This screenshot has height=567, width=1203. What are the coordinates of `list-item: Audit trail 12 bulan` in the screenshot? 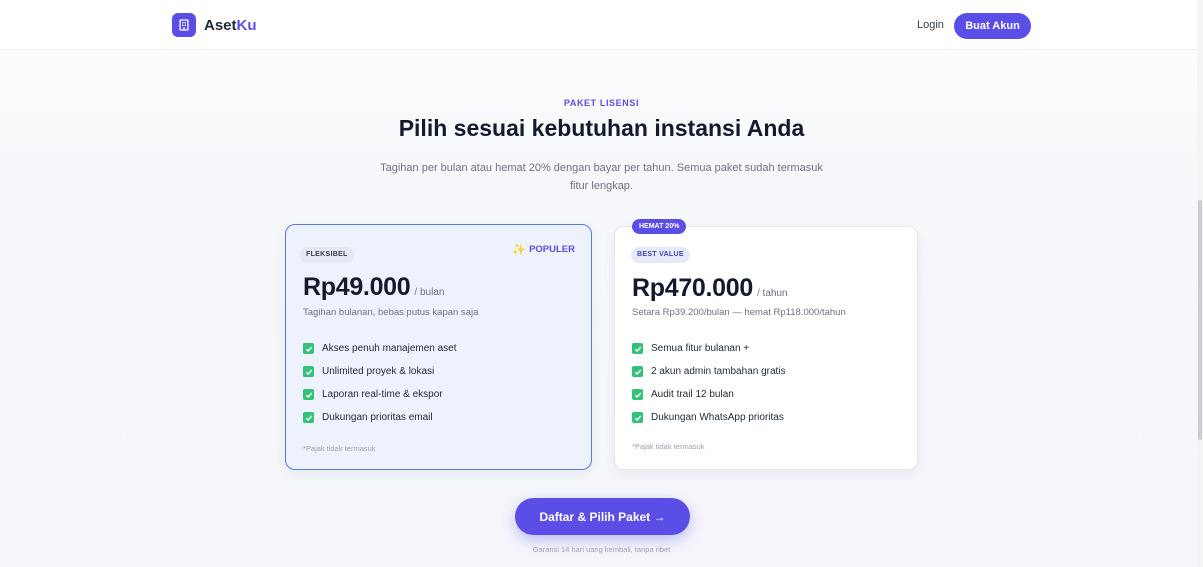 It's located at (709, 394).